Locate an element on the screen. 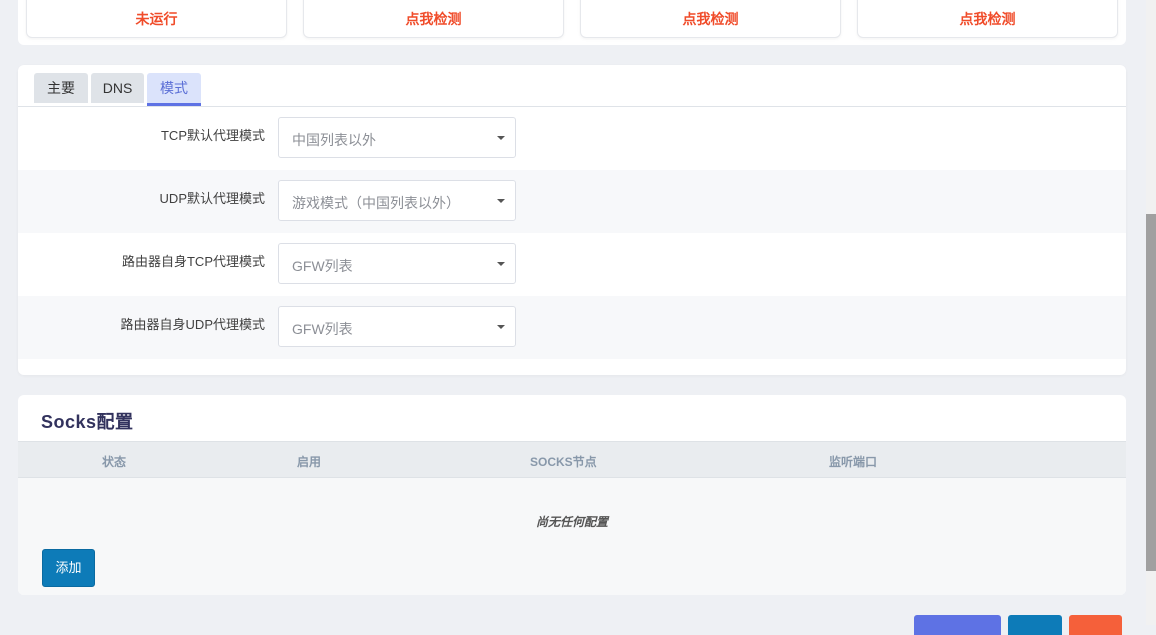  scrollbar-thumb is located at coordinates (1151, 392).